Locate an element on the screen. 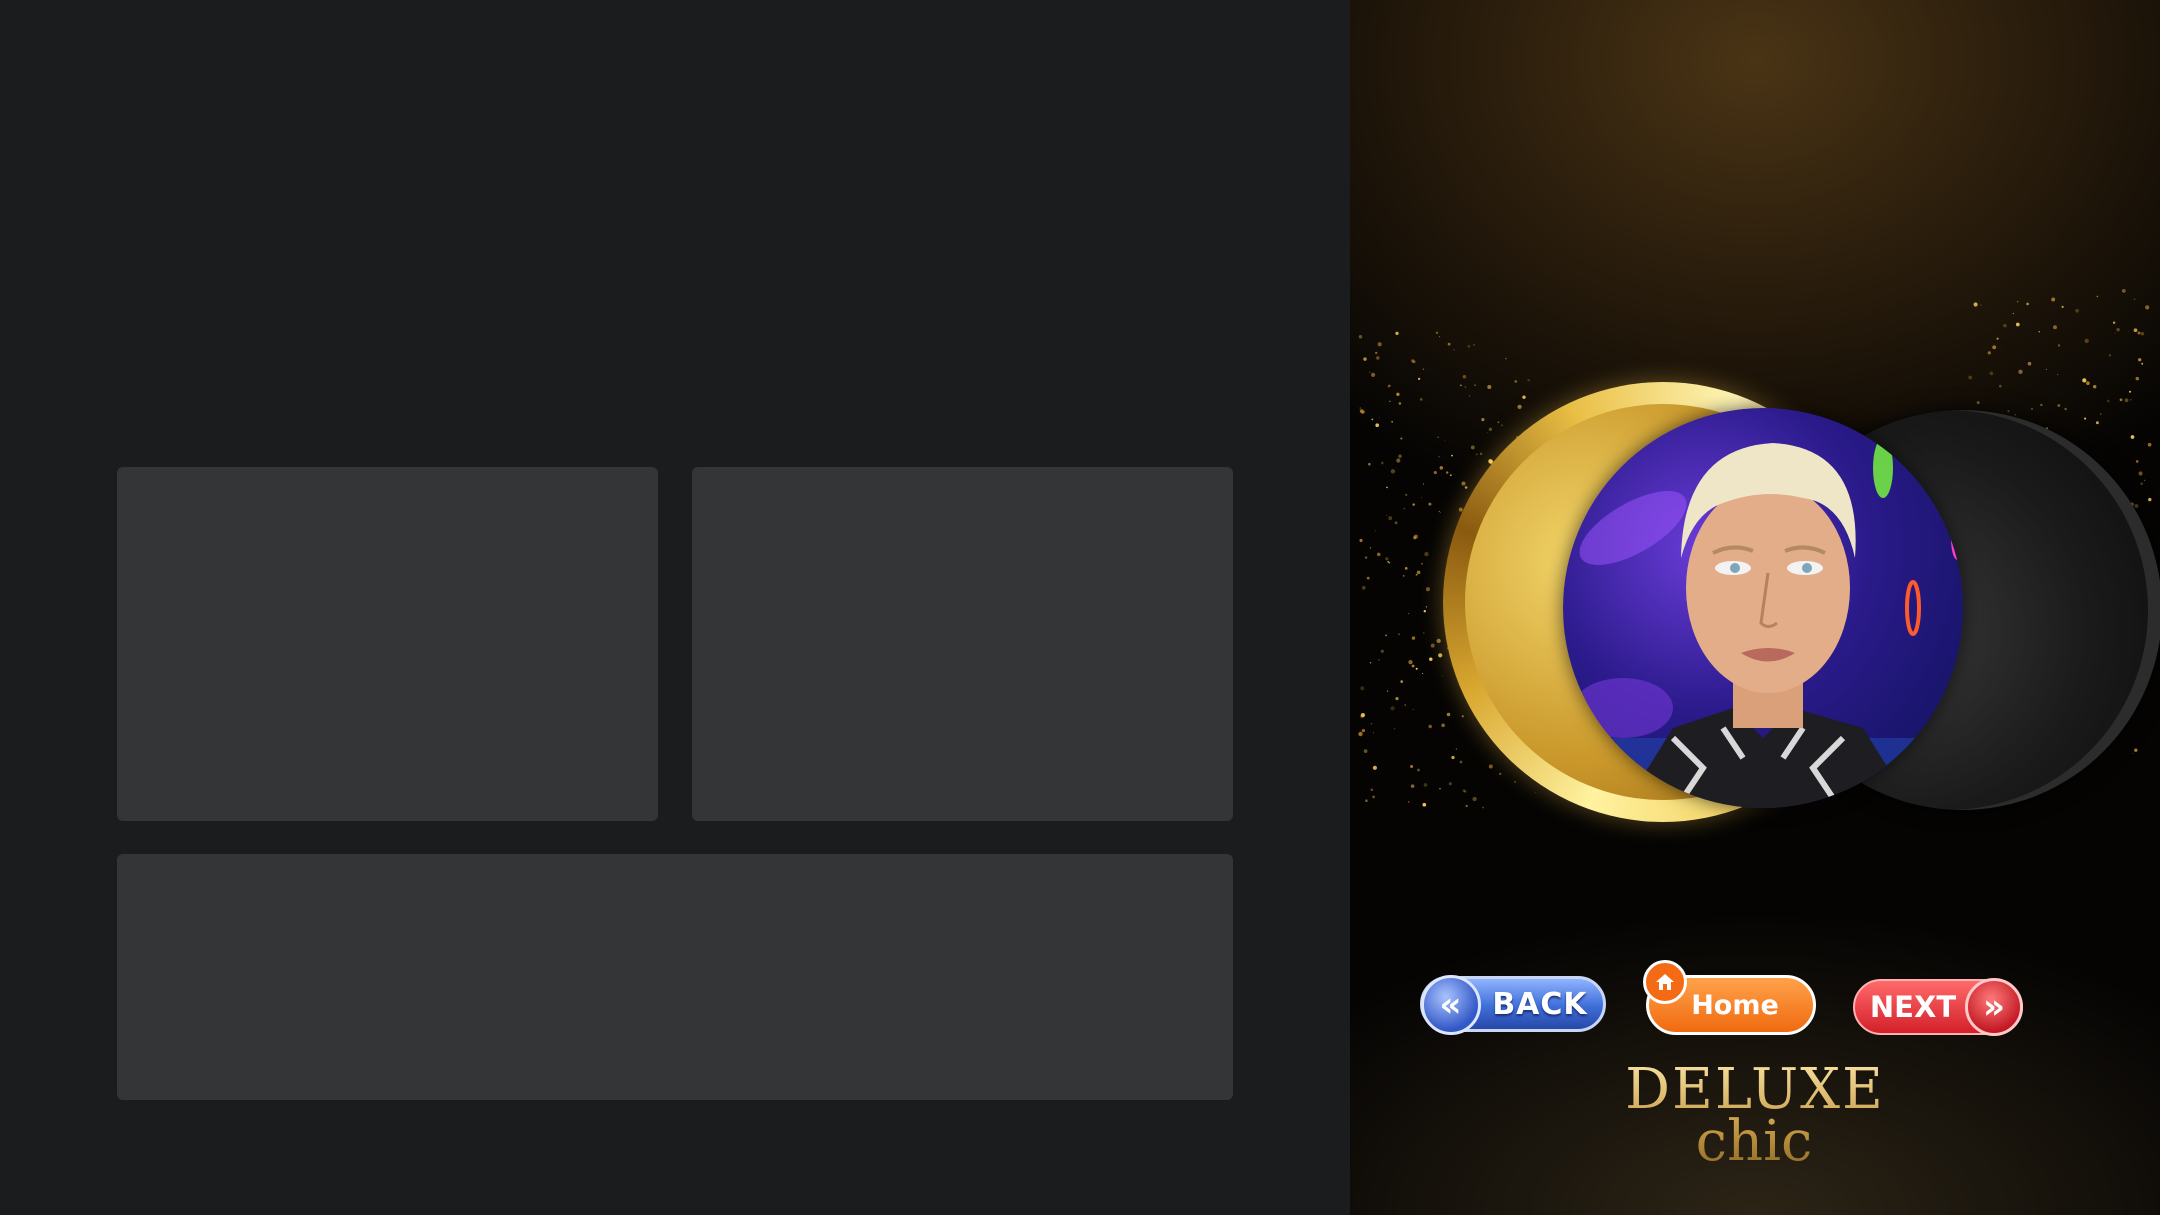 The width and height of the screenshot is (2160, 1215). back-button: « BACK is located at coordinates (1513, 1005).